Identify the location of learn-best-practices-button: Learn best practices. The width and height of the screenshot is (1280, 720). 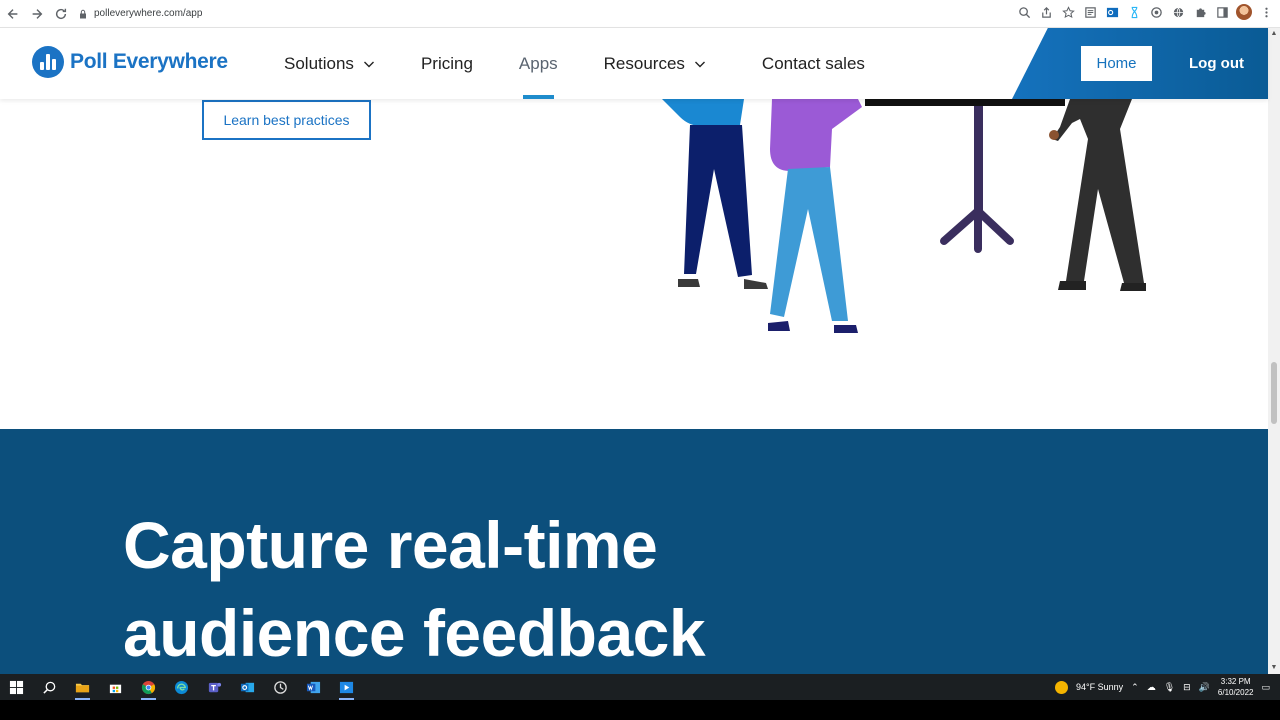
(286, 120).